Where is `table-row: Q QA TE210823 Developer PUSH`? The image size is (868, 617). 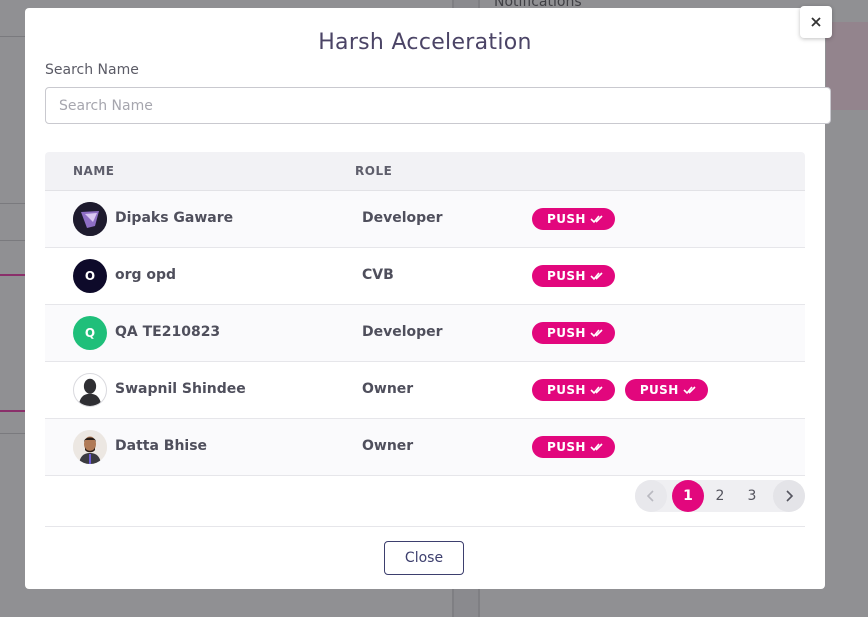 table-row: Q QA TE210823 Developer PUSH is located at coordinates (425, 333).